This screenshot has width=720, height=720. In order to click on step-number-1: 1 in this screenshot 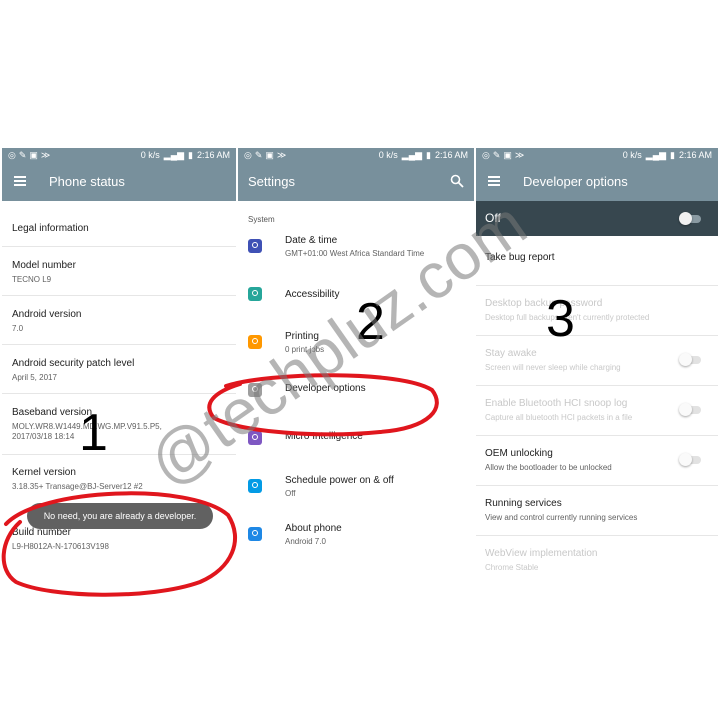, I will do `click(93, 433)`.